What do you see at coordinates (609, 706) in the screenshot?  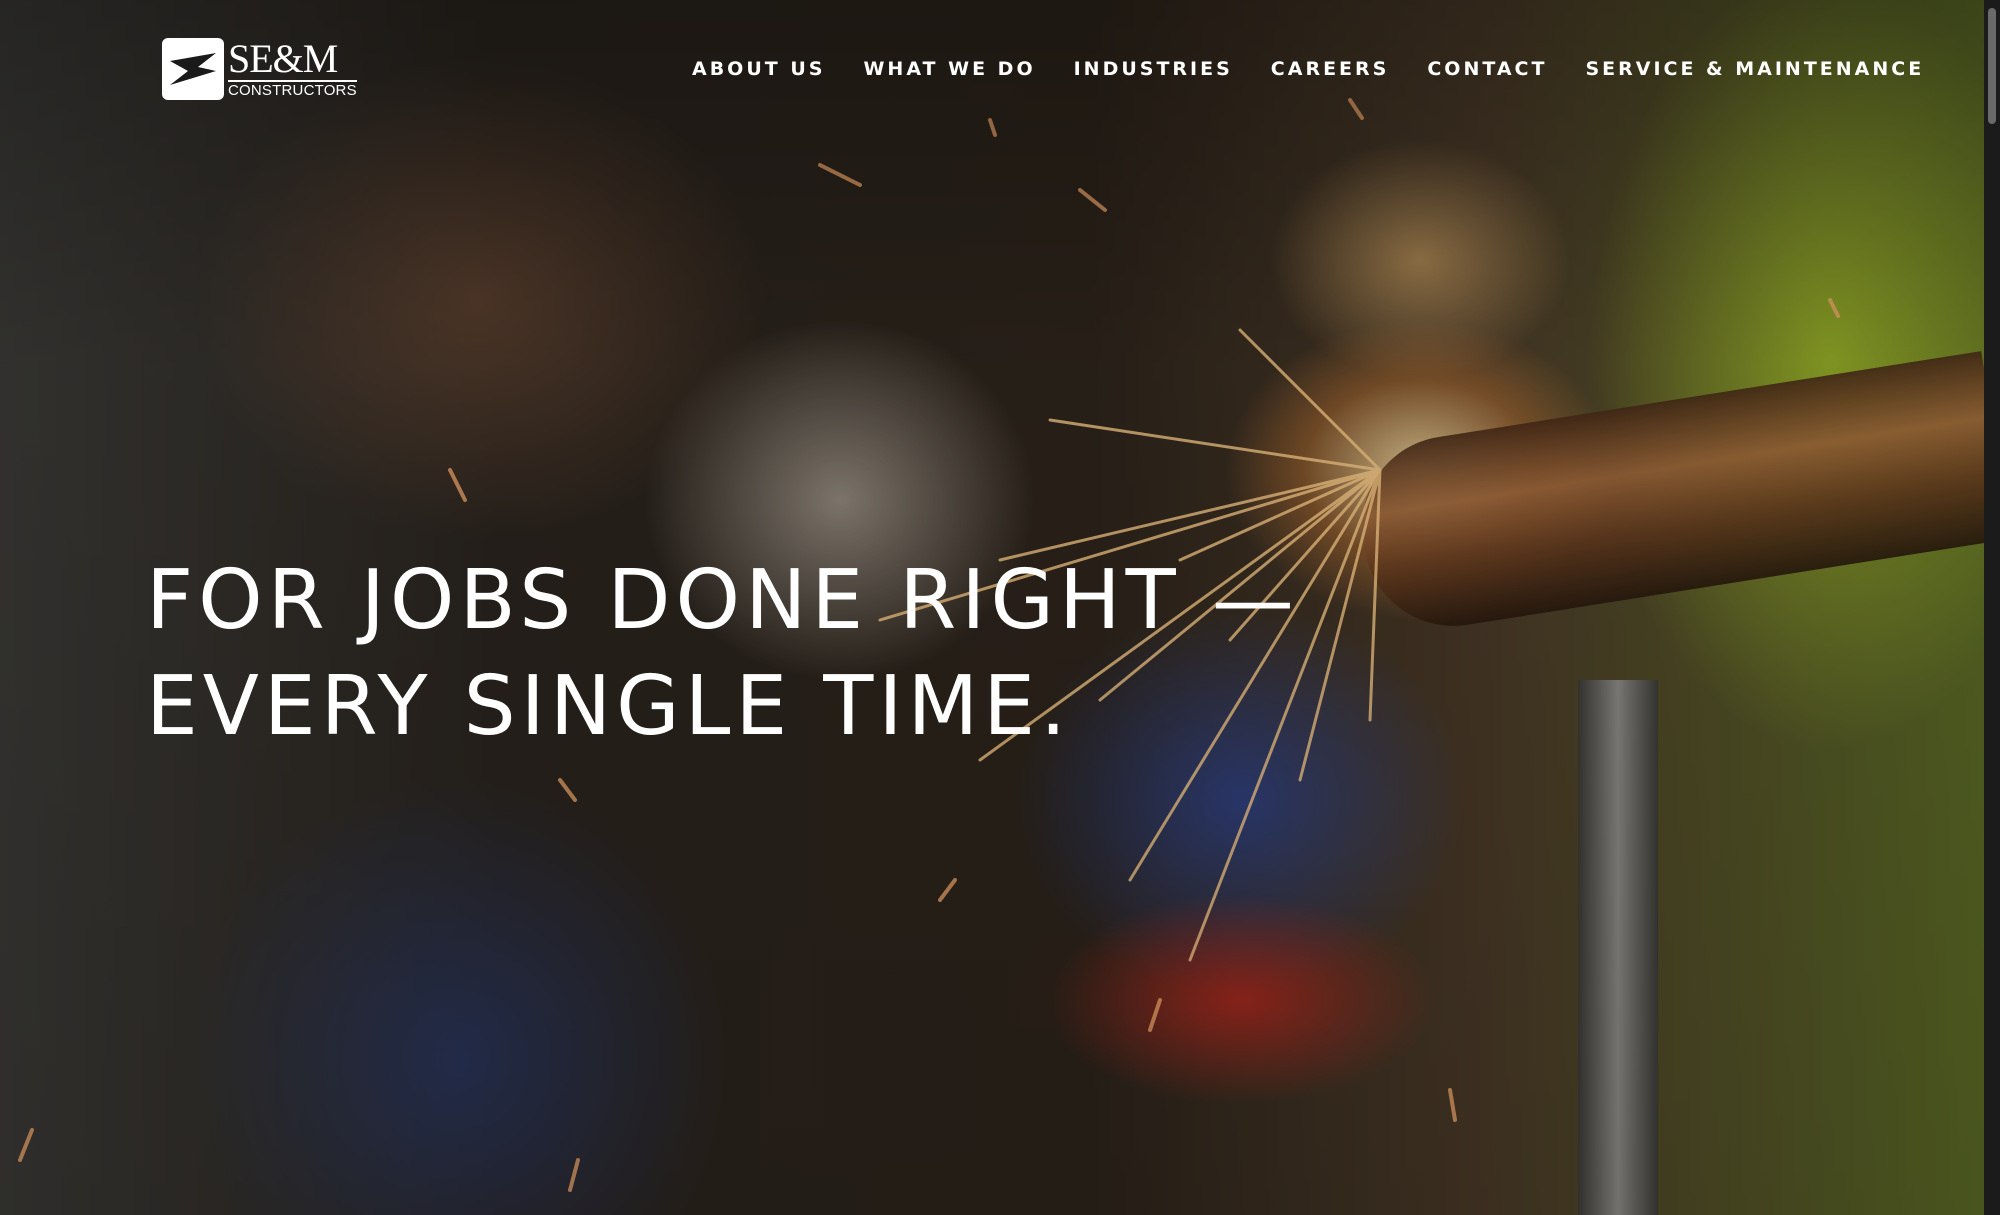 I see `hero-headline-line-2: EVERY SINGLE TIME.` at bounding box center [609, 706].